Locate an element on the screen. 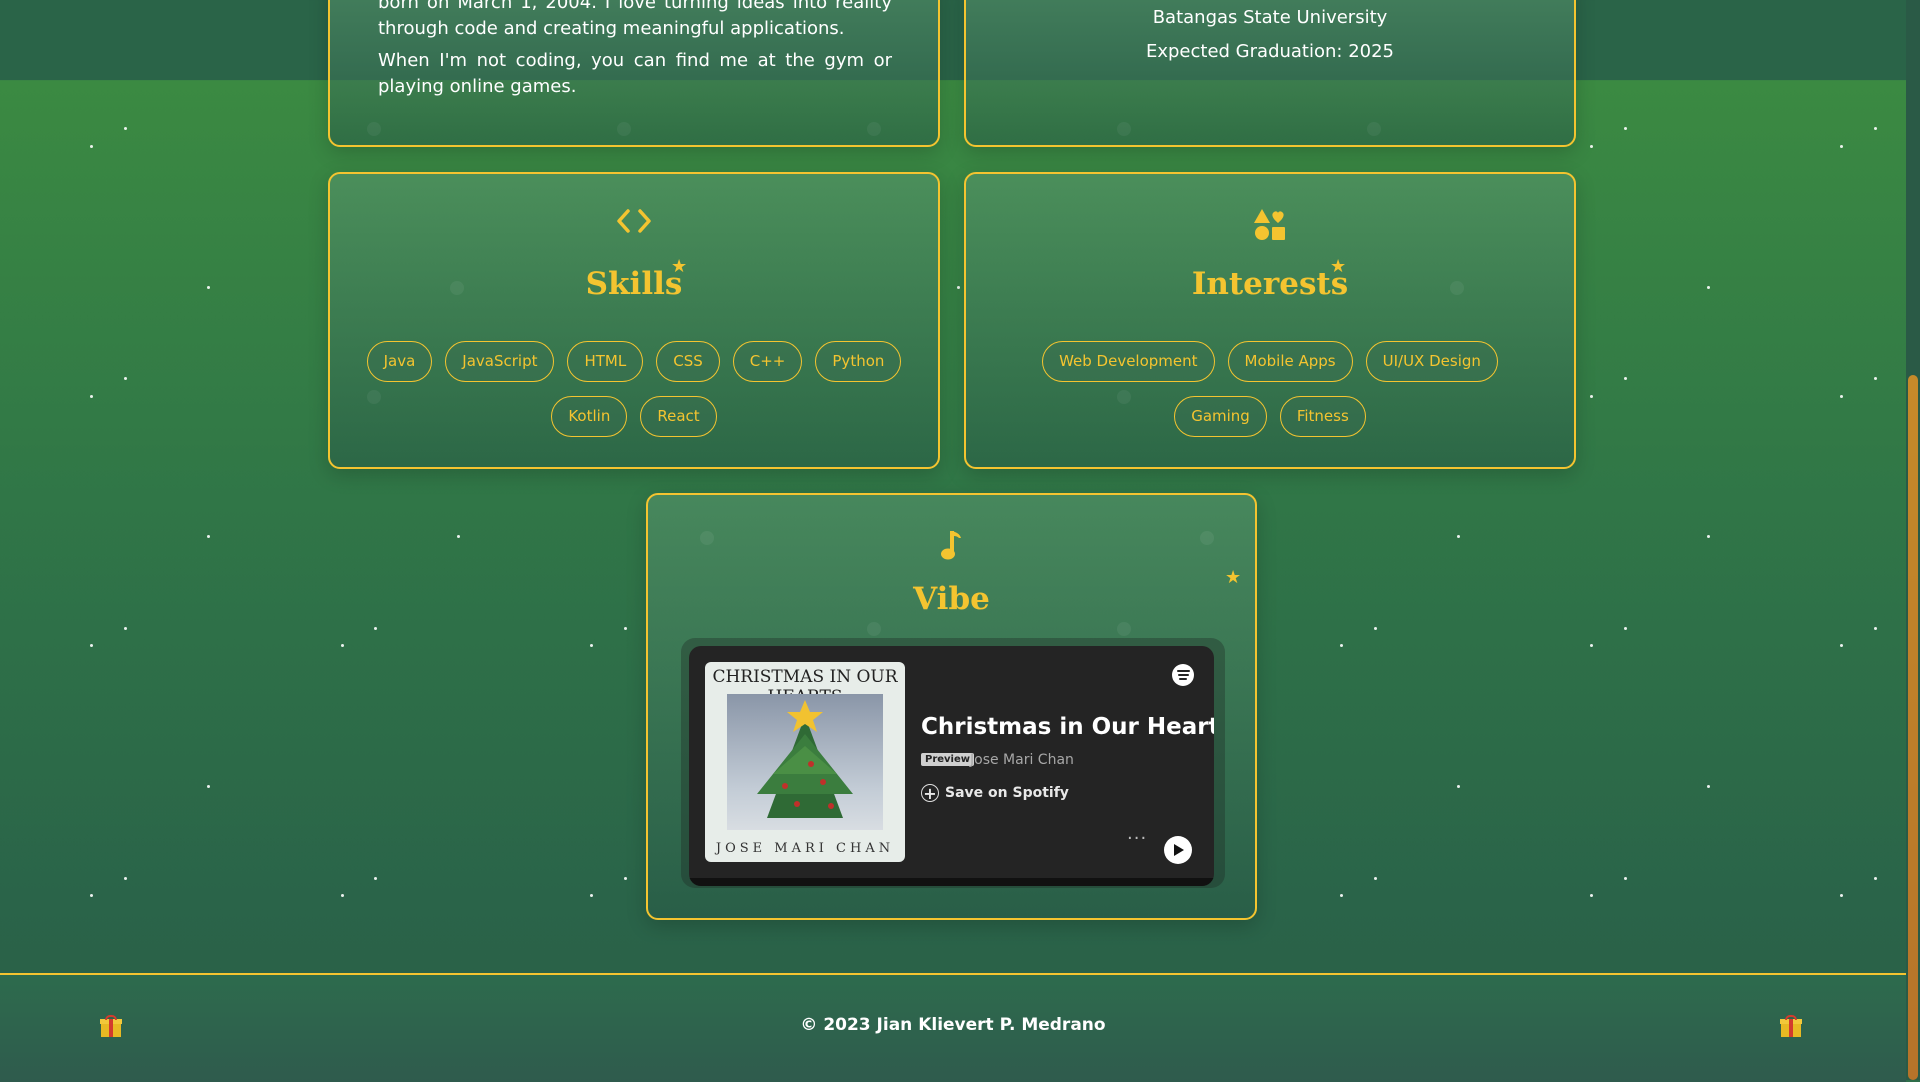 Image resolution: width=1920 pixels, height=1082 pixels. footer: © 2023 Jian Klievert P. Medrano is located at coordinates (953, 1027).